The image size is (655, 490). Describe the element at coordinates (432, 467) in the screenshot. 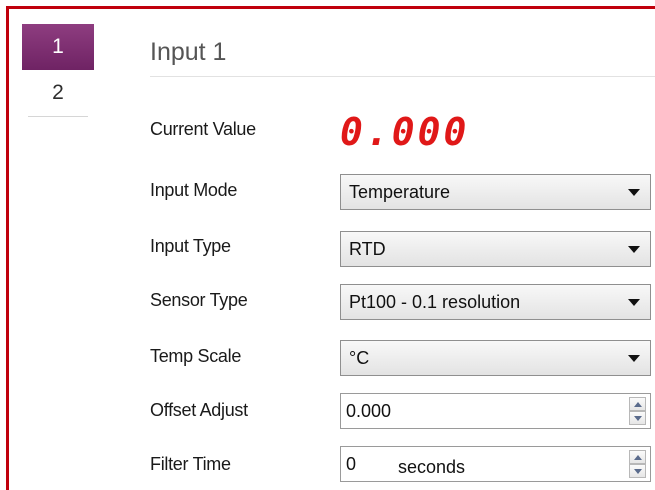

I see `filter-time-unit: seconds` at that location.